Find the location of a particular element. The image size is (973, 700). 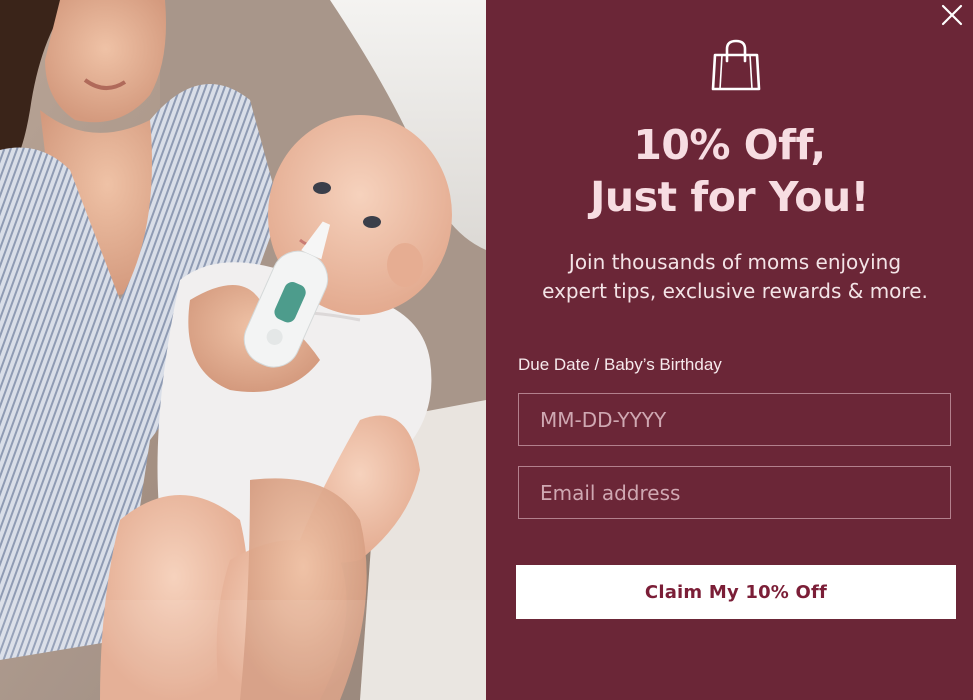

email-input is located at coordinates (734, 492).